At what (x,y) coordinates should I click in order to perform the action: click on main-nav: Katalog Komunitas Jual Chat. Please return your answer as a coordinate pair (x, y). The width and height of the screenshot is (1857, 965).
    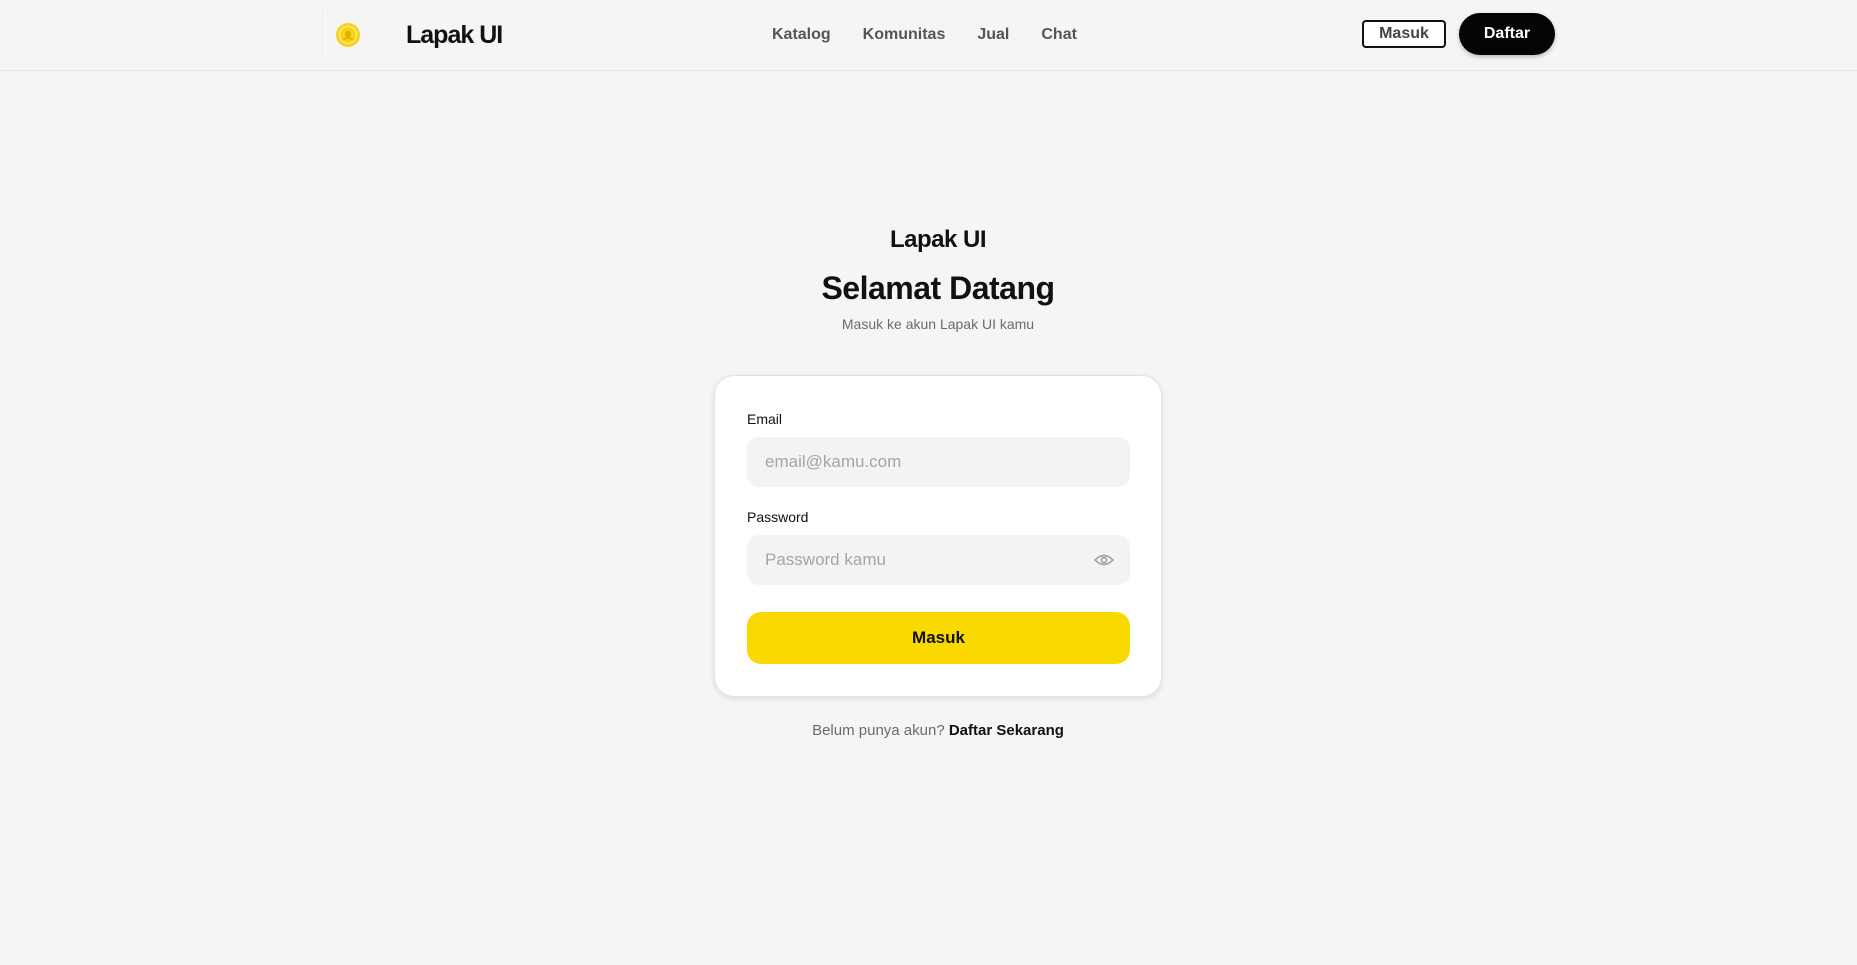
    Looking at the image, I should click on (924, 35).